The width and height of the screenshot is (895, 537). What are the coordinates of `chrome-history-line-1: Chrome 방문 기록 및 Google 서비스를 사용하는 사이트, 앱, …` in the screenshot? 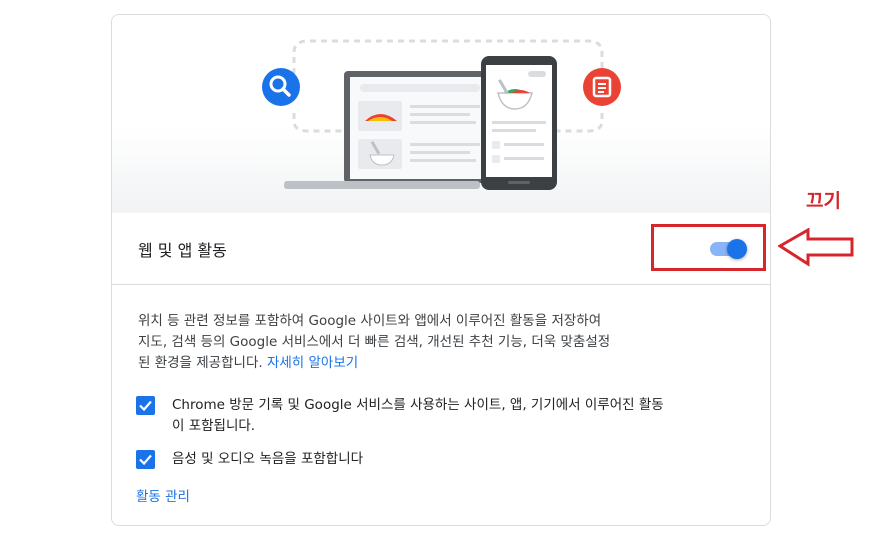 It's located at (418, 405).